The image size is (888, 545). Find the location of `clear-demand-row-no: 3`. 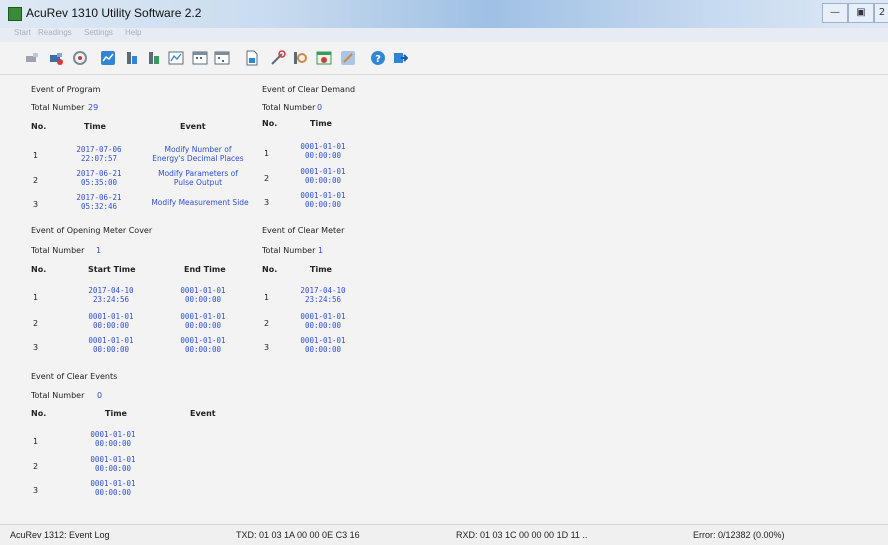

clear-demand-row-no: 3 is located at coordinates (267, 202).